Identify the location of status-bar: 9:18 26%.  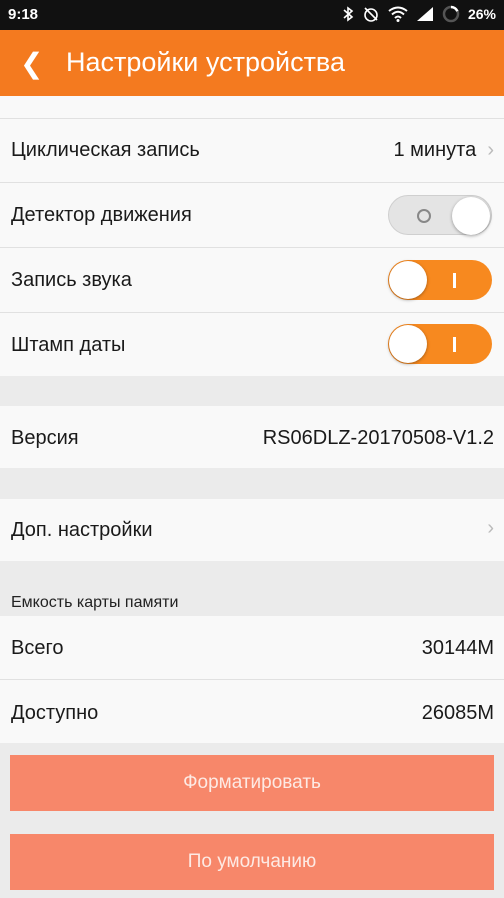
(252, 15).